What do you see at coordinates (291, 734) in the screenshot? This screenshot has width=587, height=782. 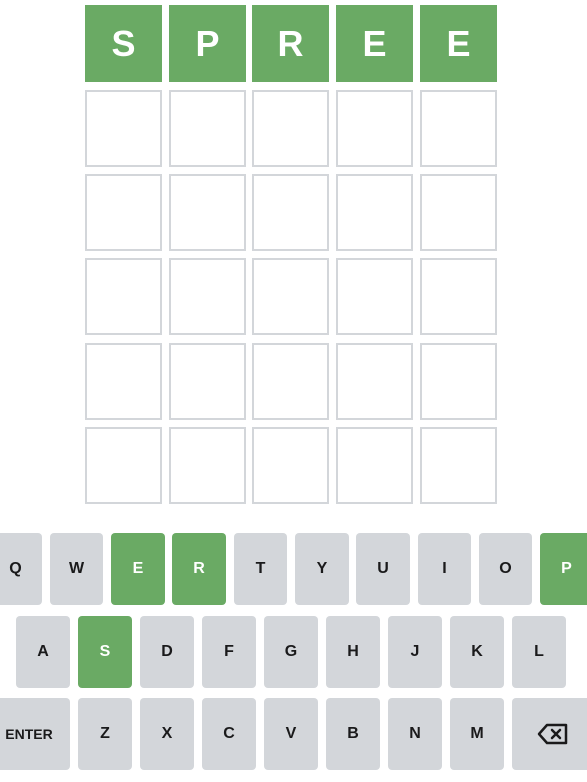 I see `key-v: V` at bounding box center [291, 734].